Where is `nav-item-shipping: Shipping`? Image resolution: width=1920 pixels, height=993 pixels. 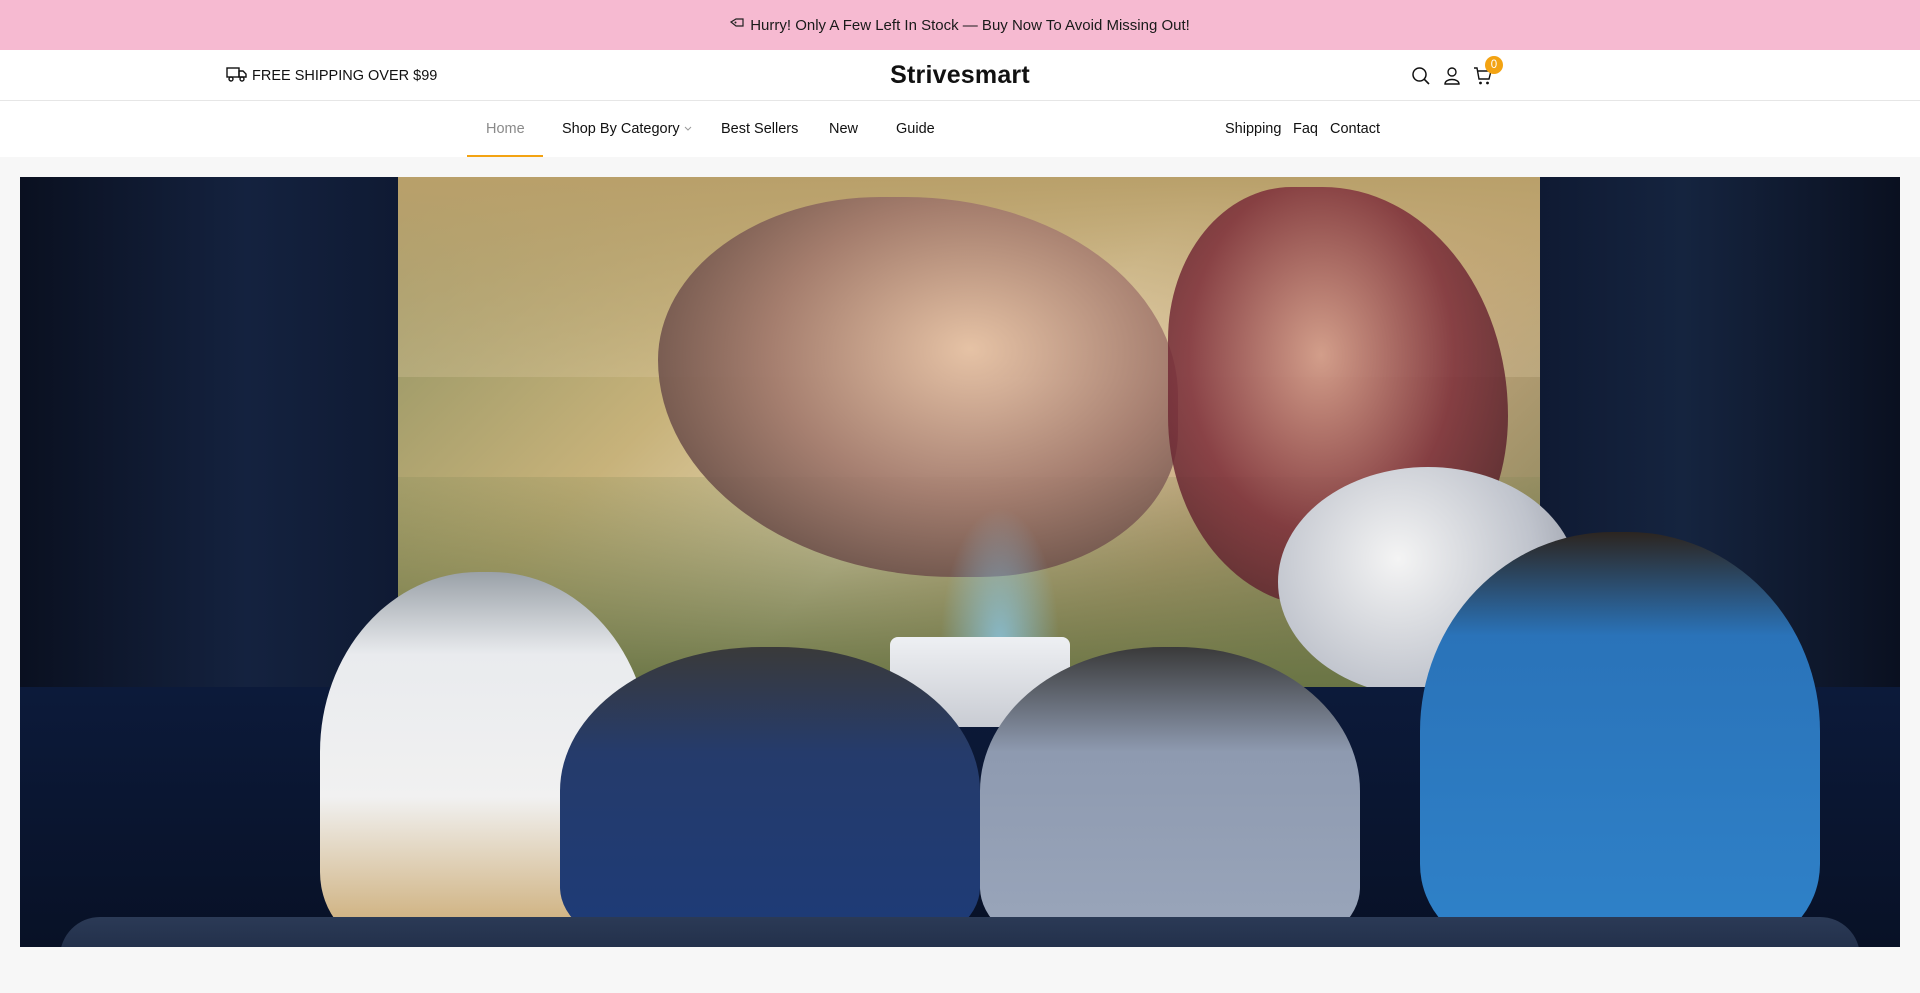 nav-item-shipping: Shipping is located at coordinates (1253, 129).